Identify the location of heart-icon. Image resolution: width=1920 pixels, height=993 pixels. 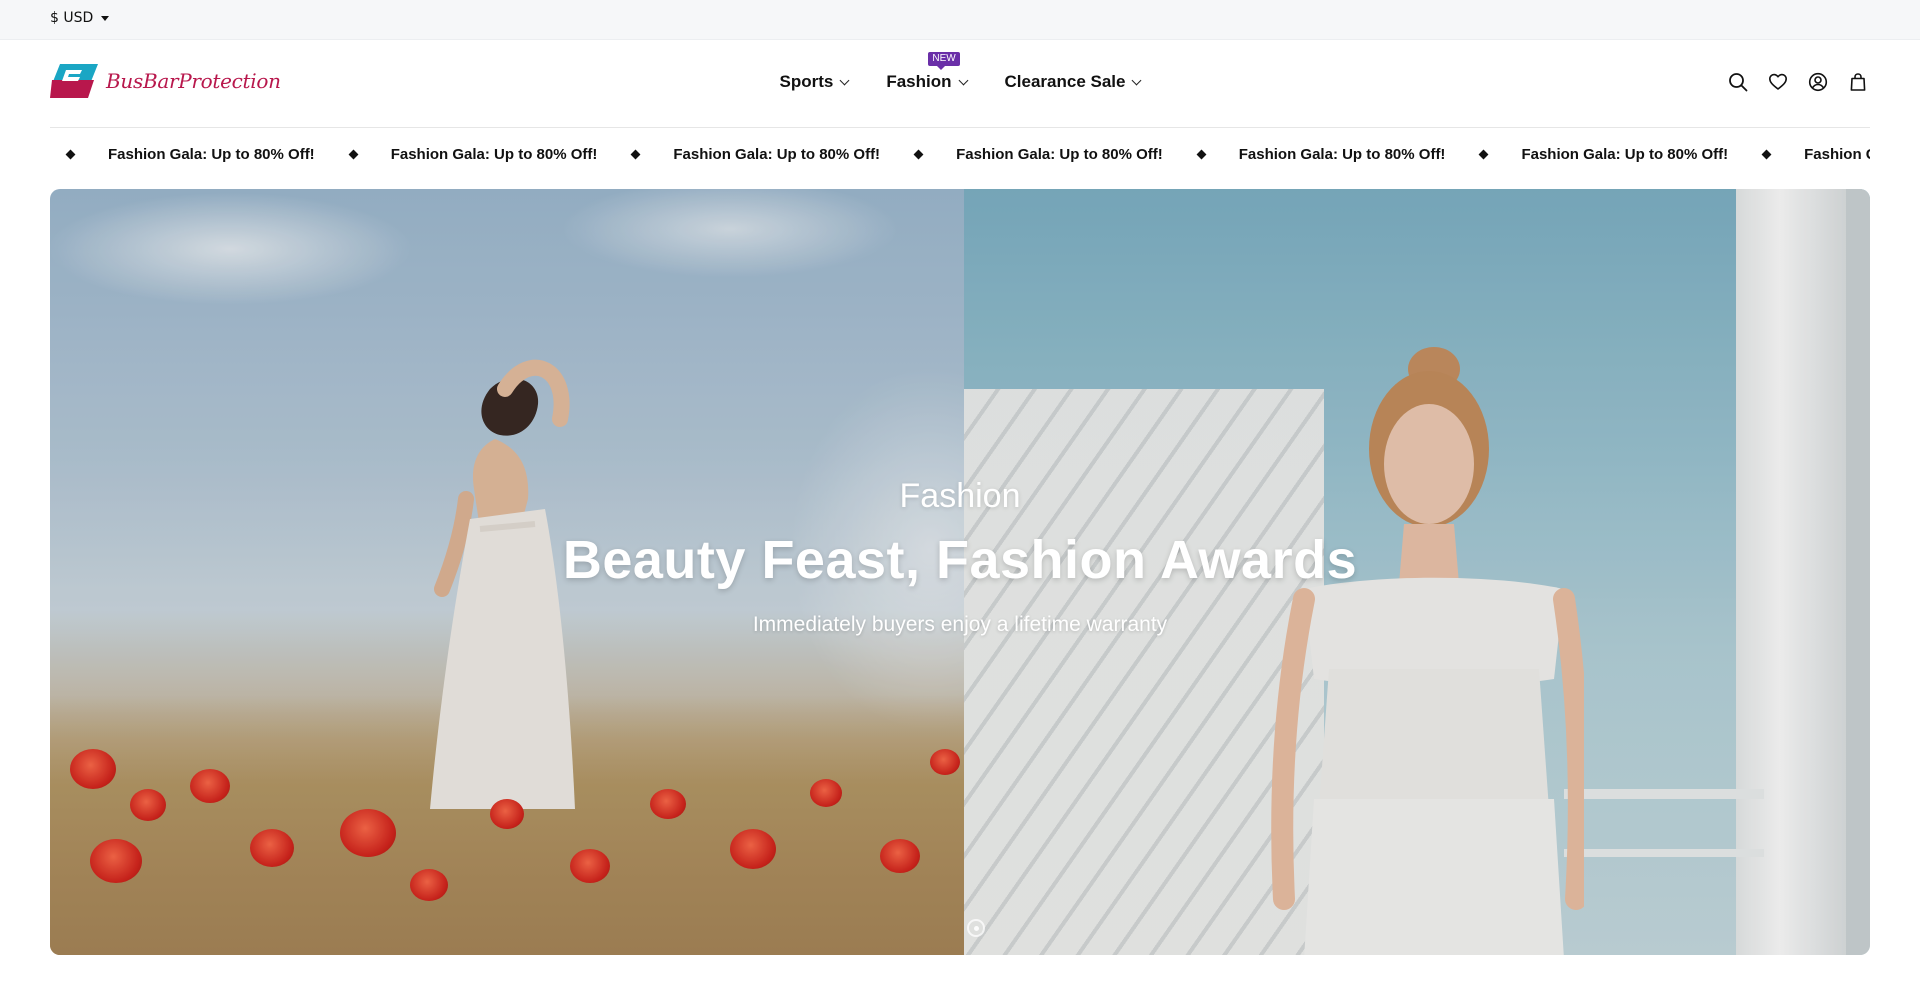
(1778, 81).